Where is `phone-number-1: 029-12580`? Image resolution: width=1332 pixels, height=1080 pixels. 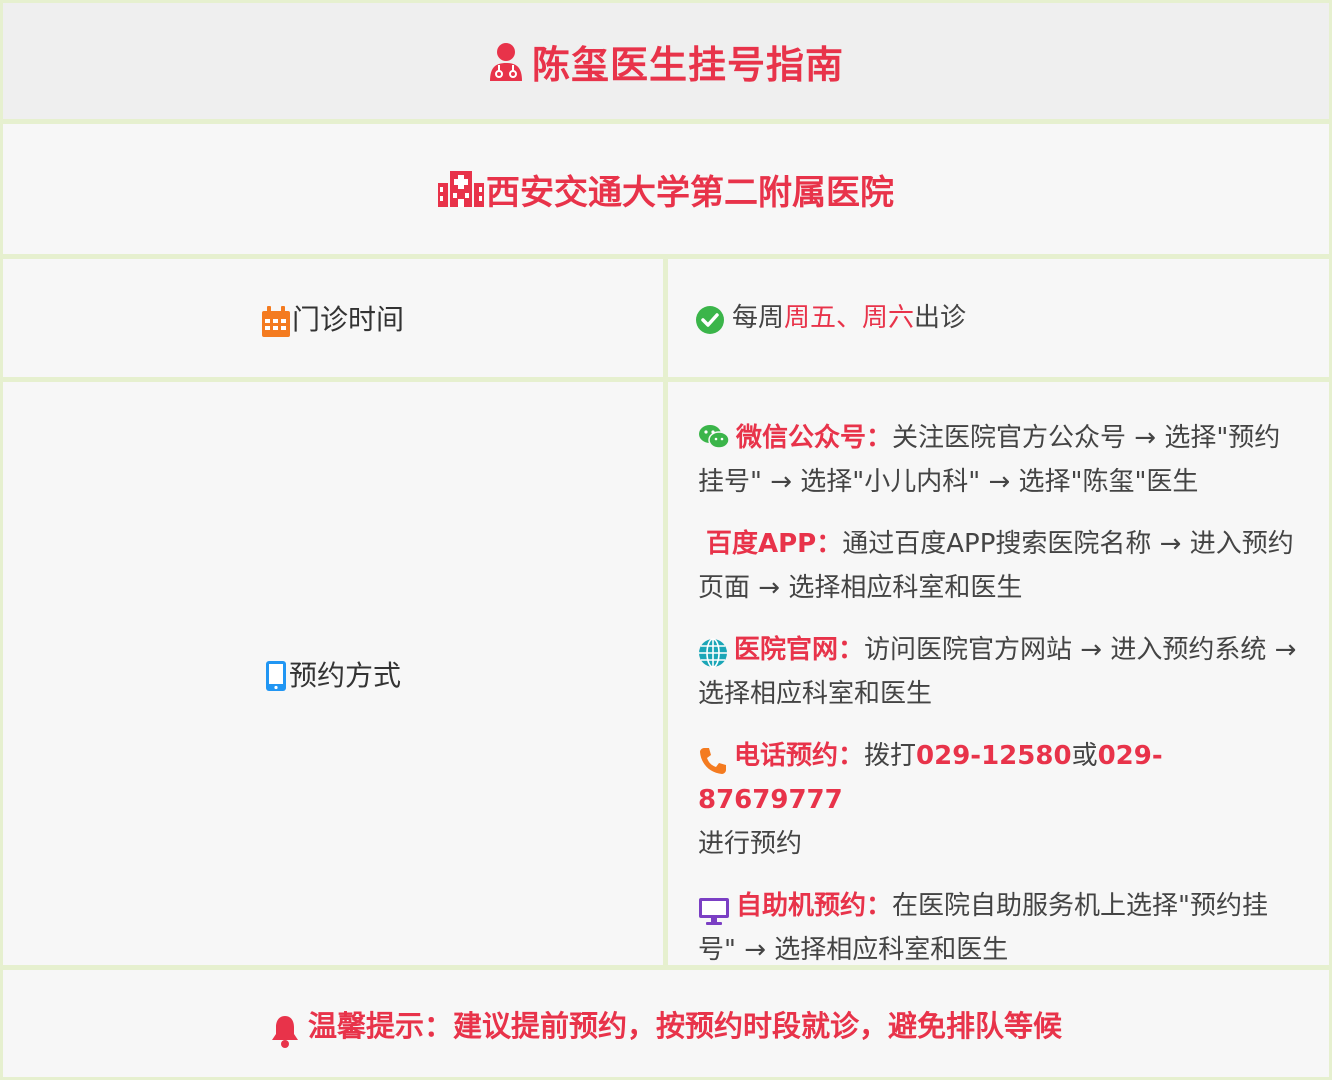 phone-number-1: 029-12580 is located at coordinates (994, 756).